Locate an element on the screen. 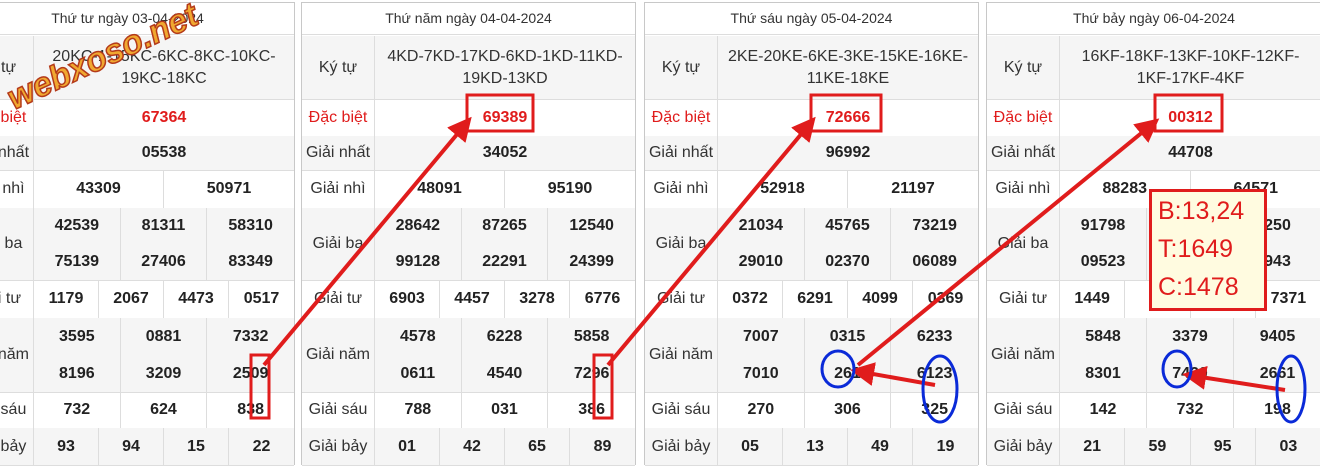  prize-number: 28642 is located at coordinates (418, 226).